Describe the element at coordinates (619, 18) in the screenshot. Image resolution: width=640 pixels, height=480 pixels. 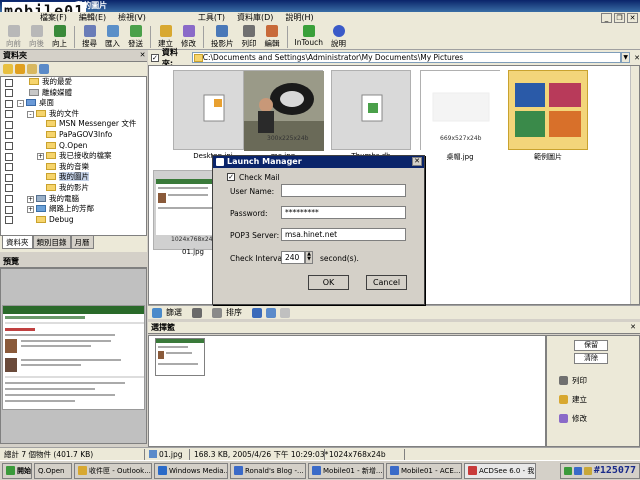
I see `restore-button: ❐` at that location.